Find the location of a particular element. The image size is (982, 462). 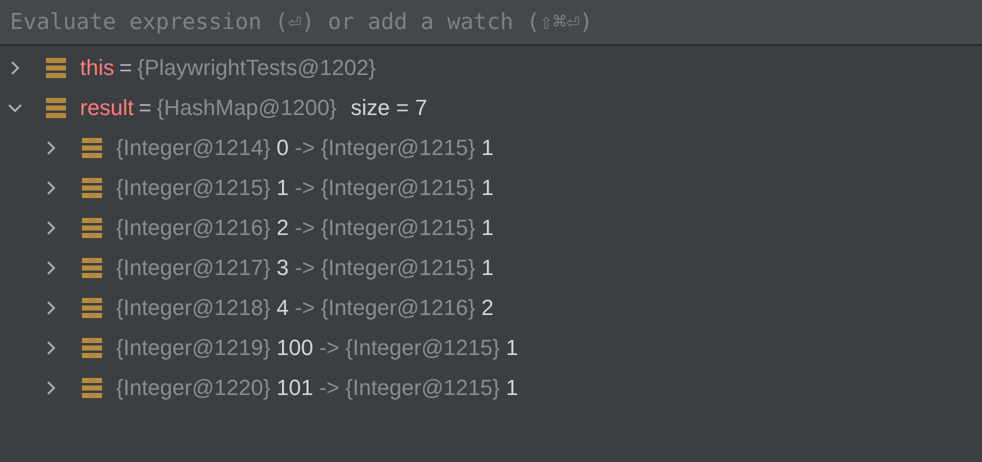

key-reference: {Integer@1217} is located at coordinates (193, 268).